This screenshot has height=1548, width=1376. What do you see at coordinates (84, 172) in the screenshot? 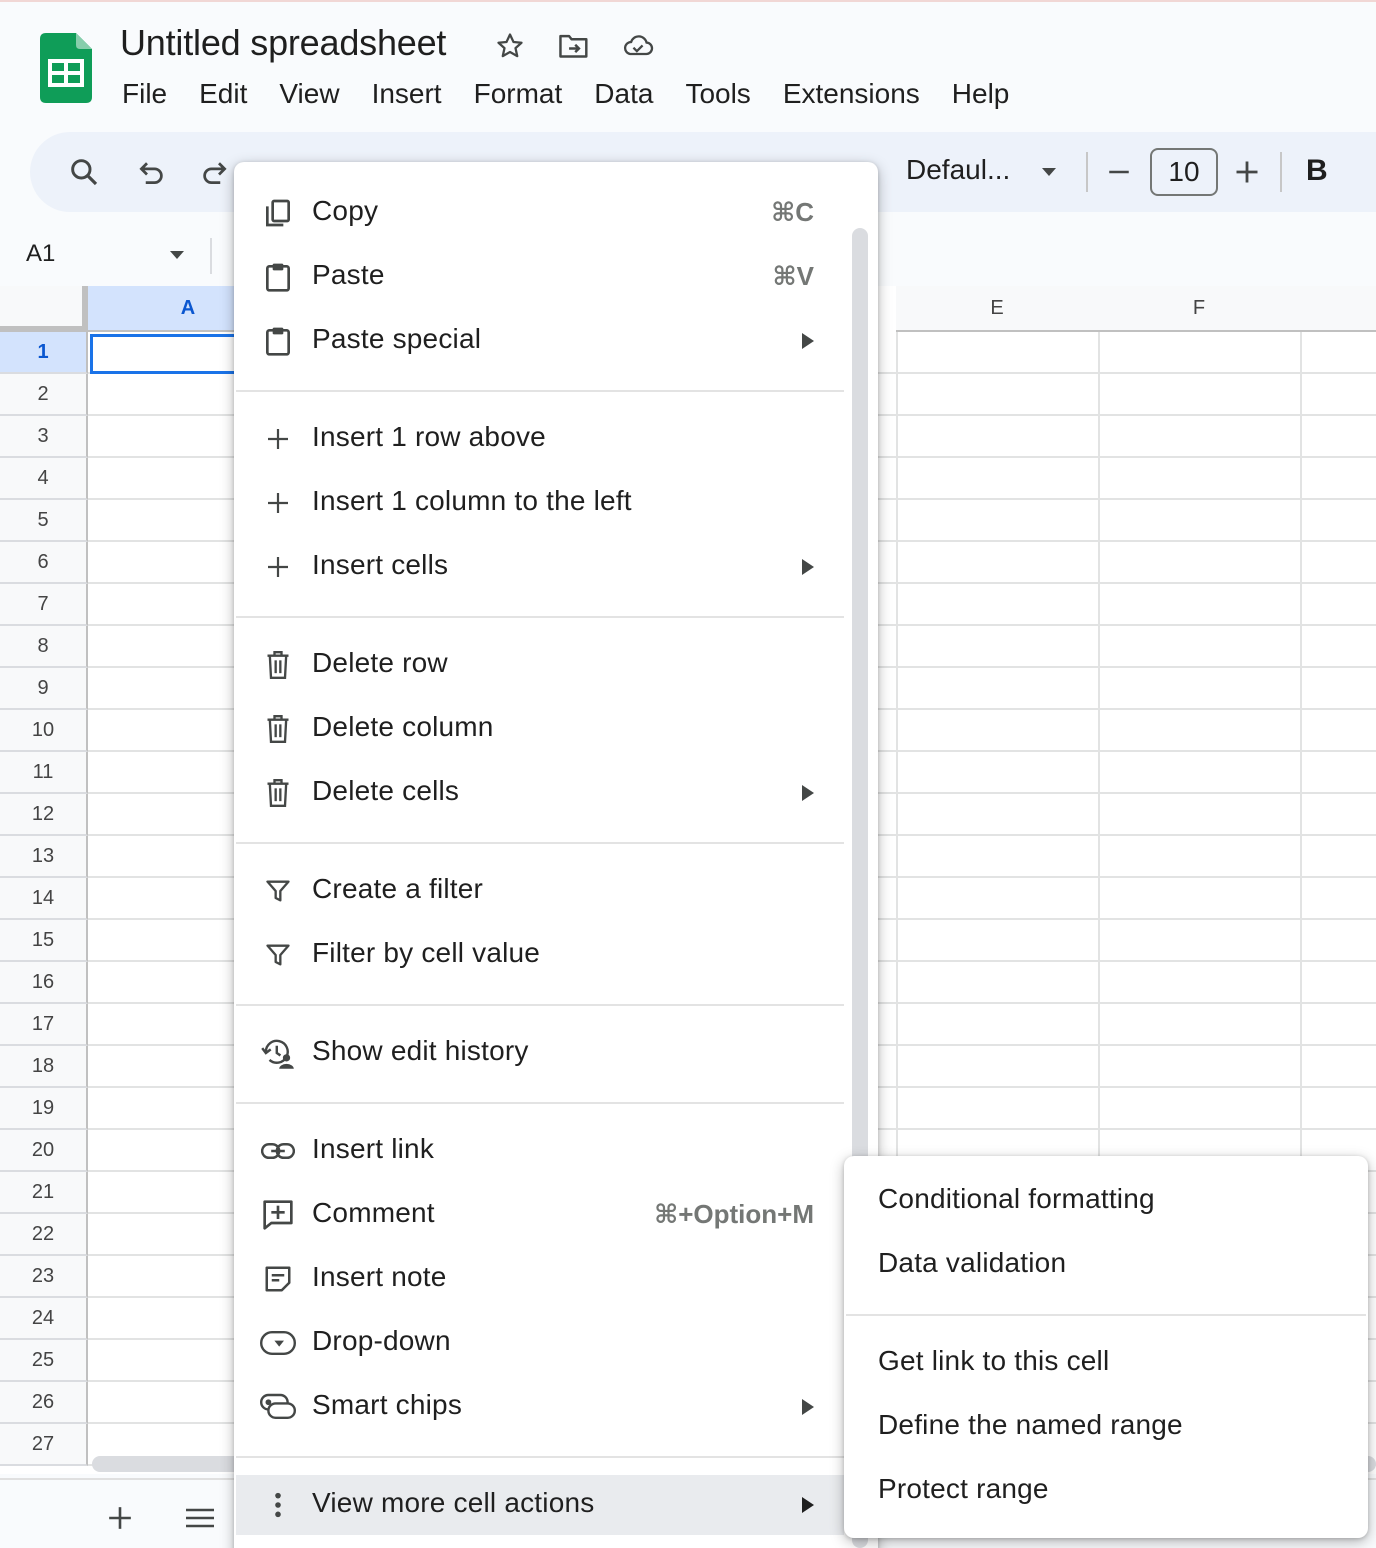
I see `search-menus-icon` at bounding box center [84, 172].